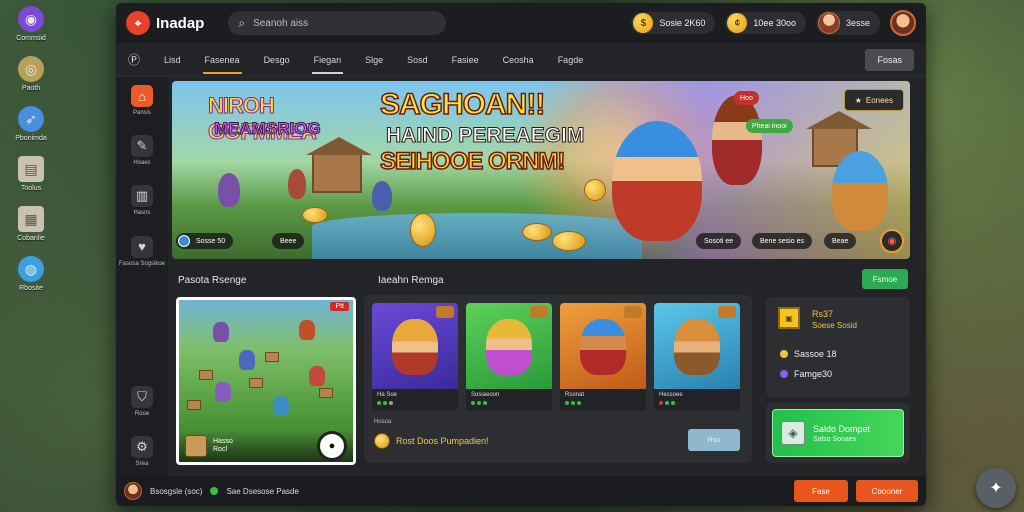 This screenshot has width=1024, height=512. I want to click on desktop-icon-rbosite: ◍ Rbosite, so click(31, 274).